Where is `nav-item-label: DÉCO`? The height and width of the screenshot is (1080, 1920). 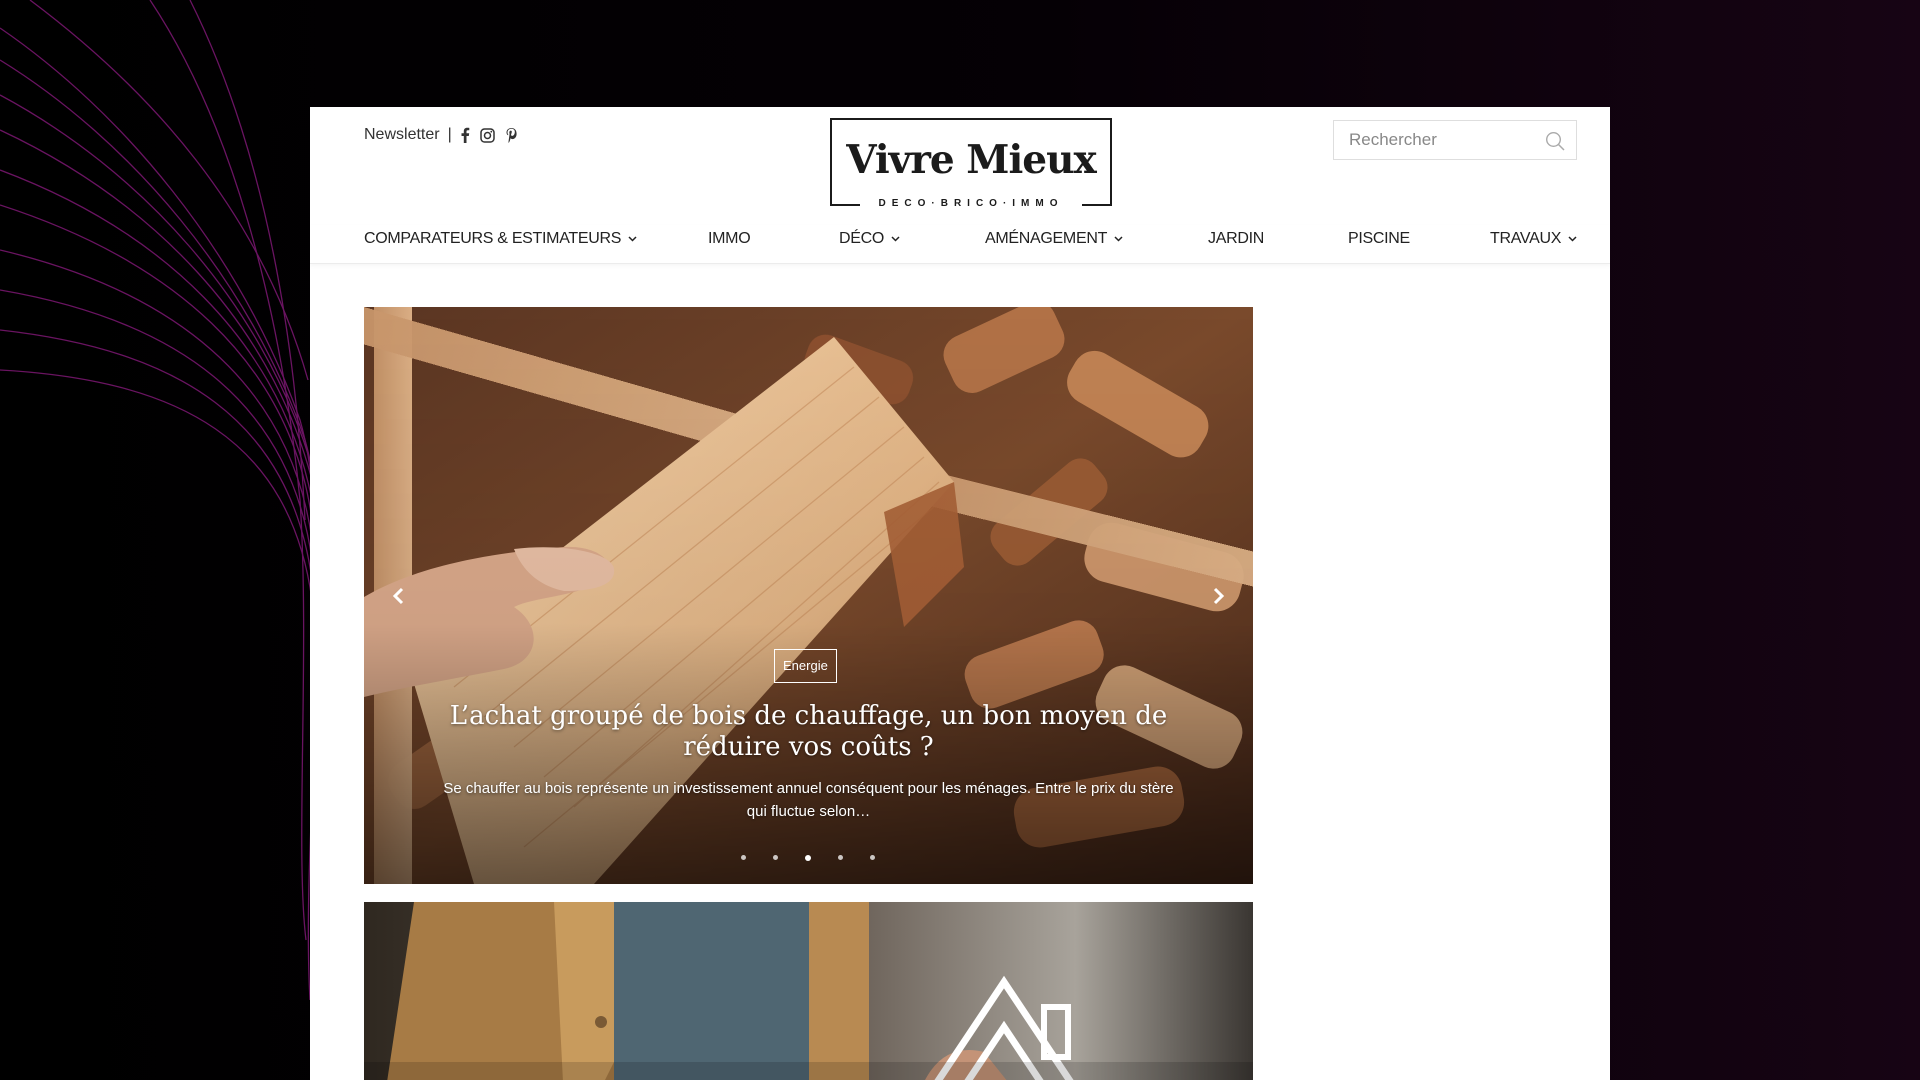 nav-item-label: DÉCO is located at coordinates (862, 238).